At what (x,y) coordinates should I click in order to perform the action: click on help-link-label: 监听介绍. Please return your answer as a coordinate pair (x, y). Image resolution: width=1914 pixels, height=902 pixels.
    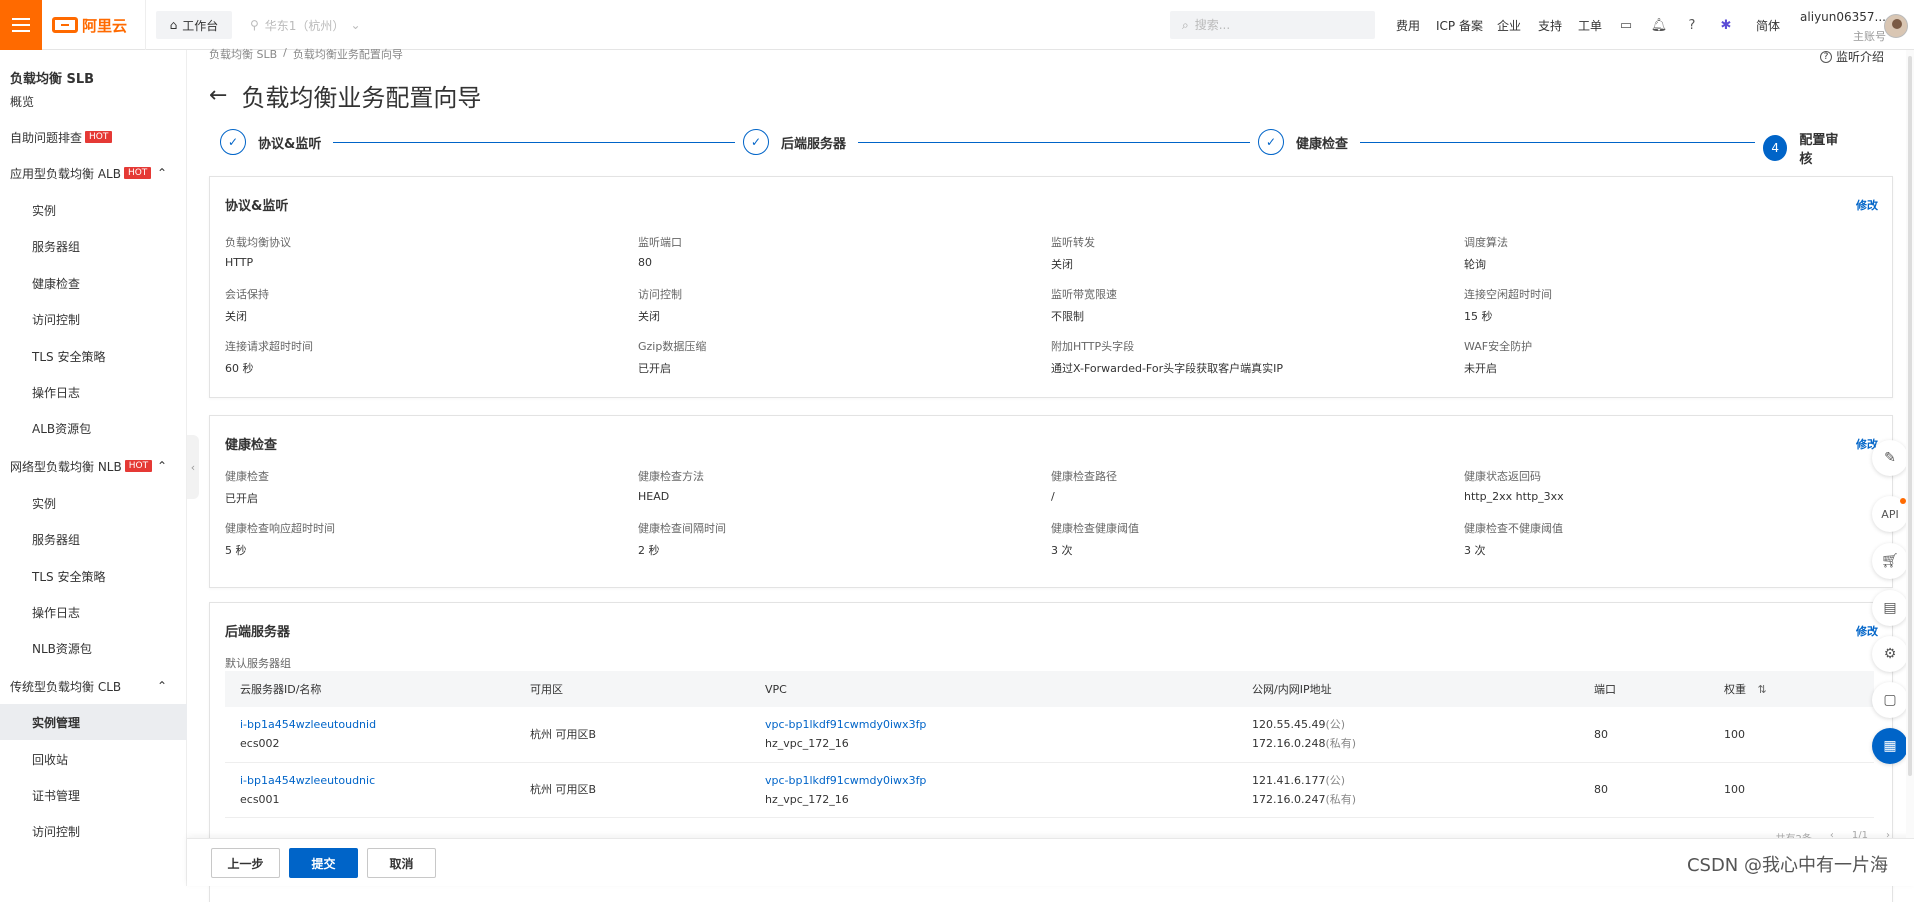
    Looking at the image, I should click on (1859, 57).